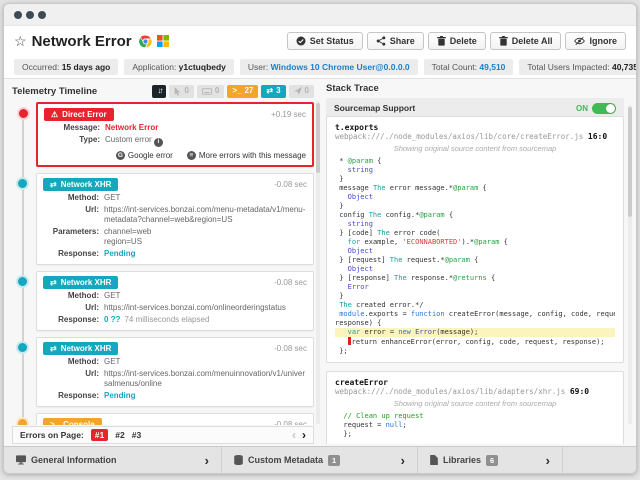  Describe the element at coordinates (21, 460) in the screenshot. I see `monitor-icon` at that location.